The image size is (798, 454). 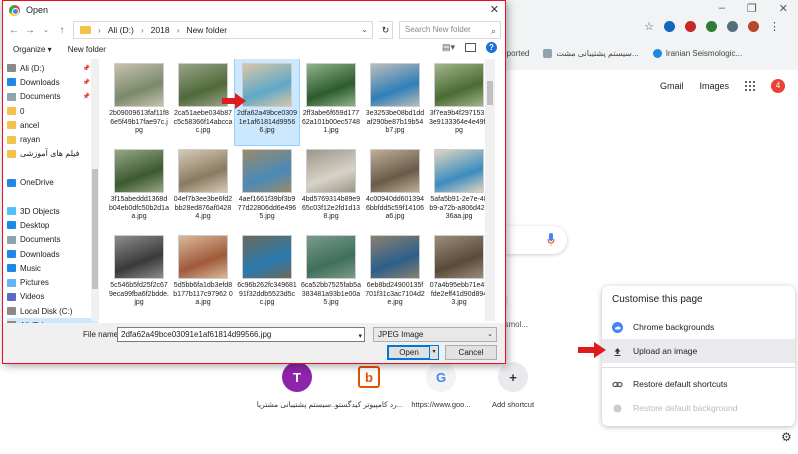 What do you see at coordinates (241, 334) in the screenshot?
I see `filename-input: 2dfa62a49bce03091e1af61814d99566.jpg ▾` at bounding box center [241, 334].